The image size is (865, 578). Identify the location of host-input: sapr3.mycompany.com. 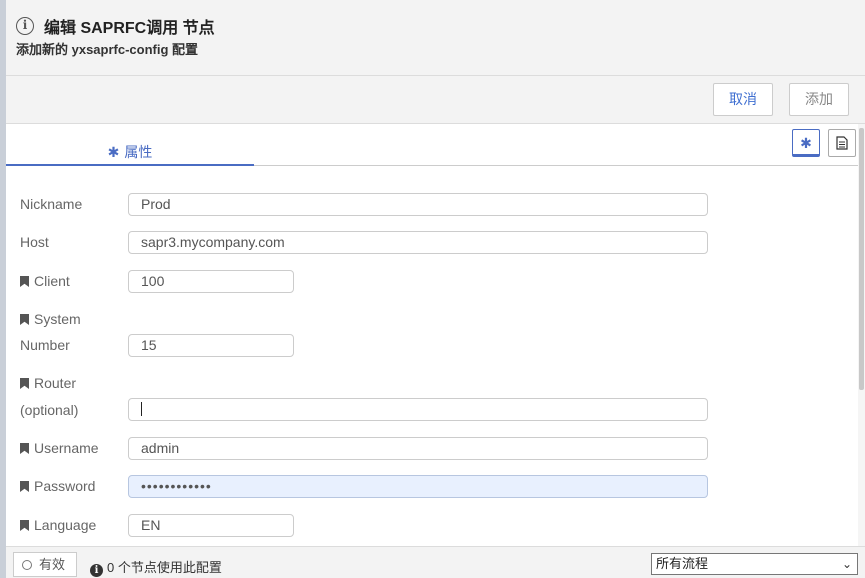
(418, 242).